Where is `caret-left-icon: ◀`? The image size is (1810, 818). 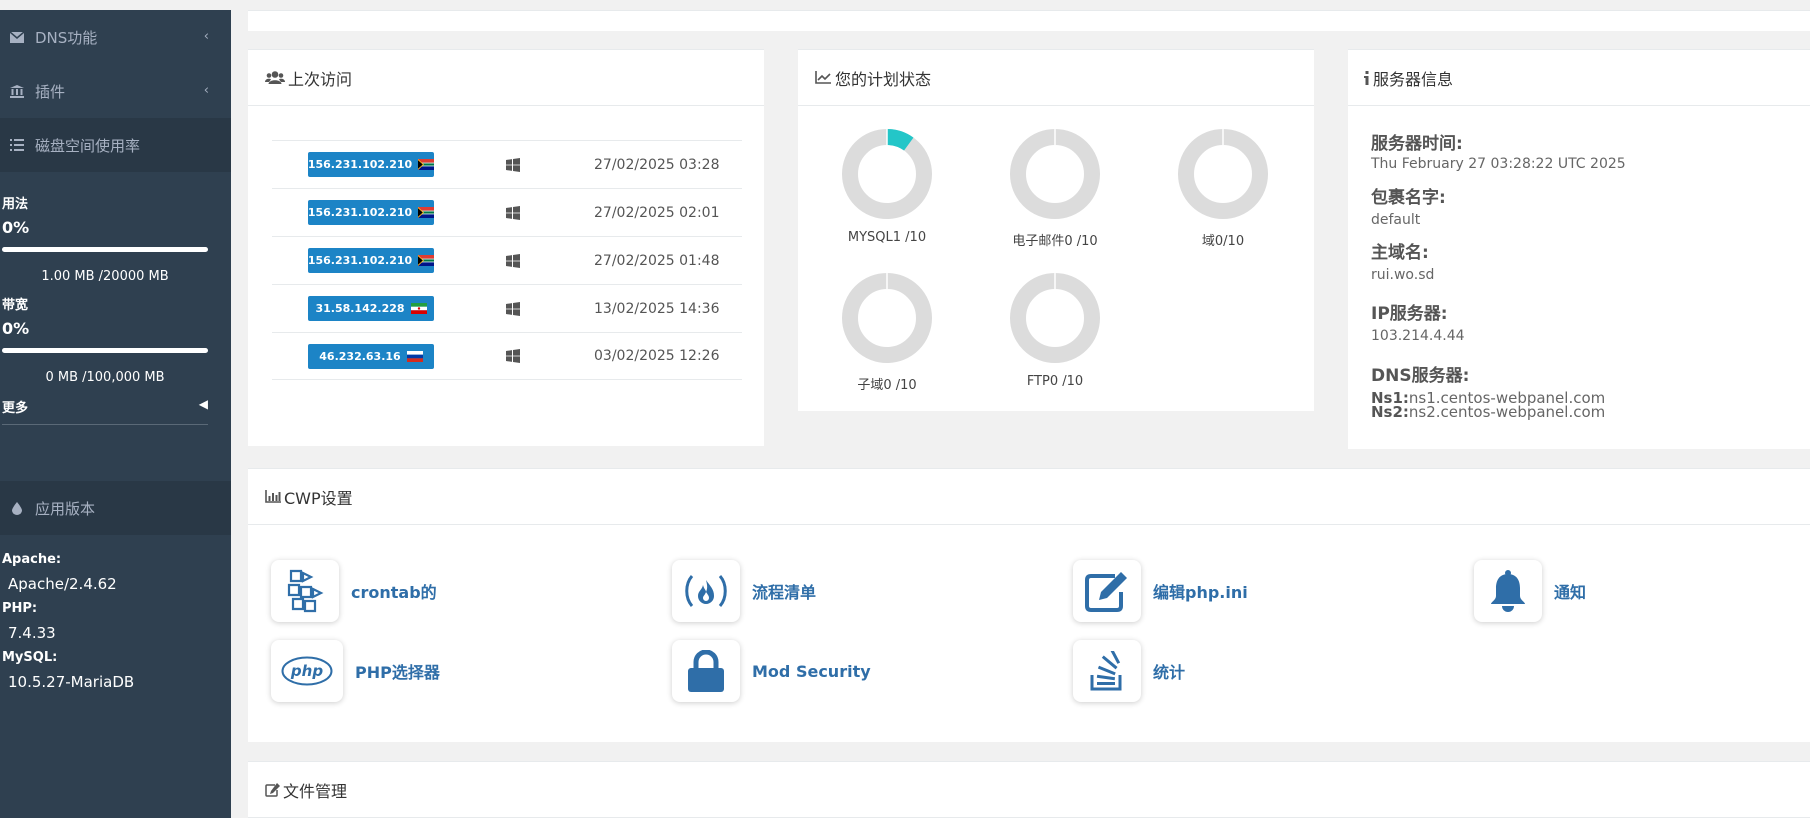
caret-left-icon: ◀ is located at coordinates (203, 404).